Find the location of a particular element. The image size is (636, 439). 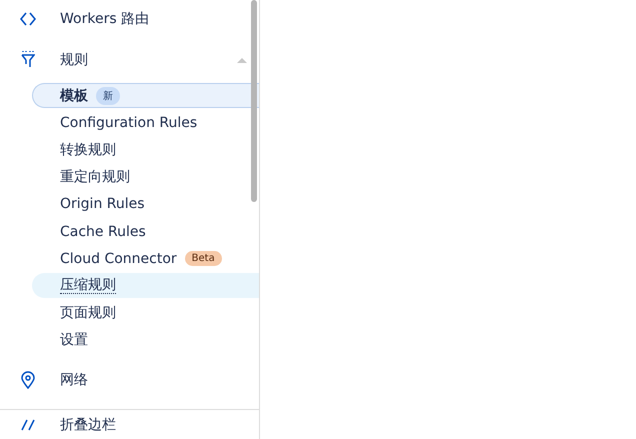

beta-badge: Beta is located at coordinates (203, 258).